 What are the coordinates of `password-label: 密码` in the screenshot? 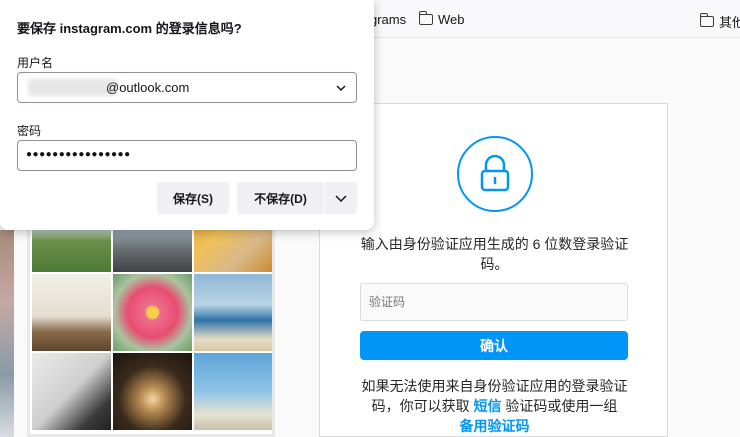 It's located at (29, 131).